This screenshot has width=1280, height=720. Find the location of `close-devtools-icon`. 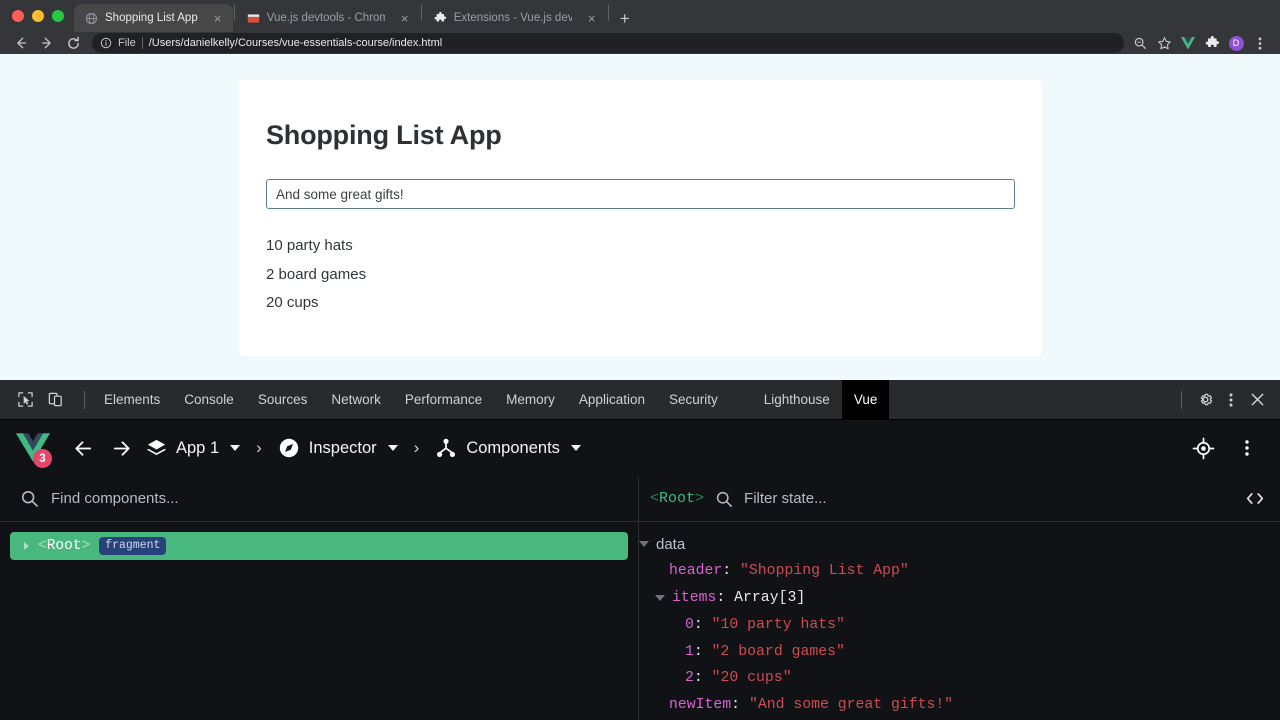

close-devtools-icon is located at coordinates (1257, 400).